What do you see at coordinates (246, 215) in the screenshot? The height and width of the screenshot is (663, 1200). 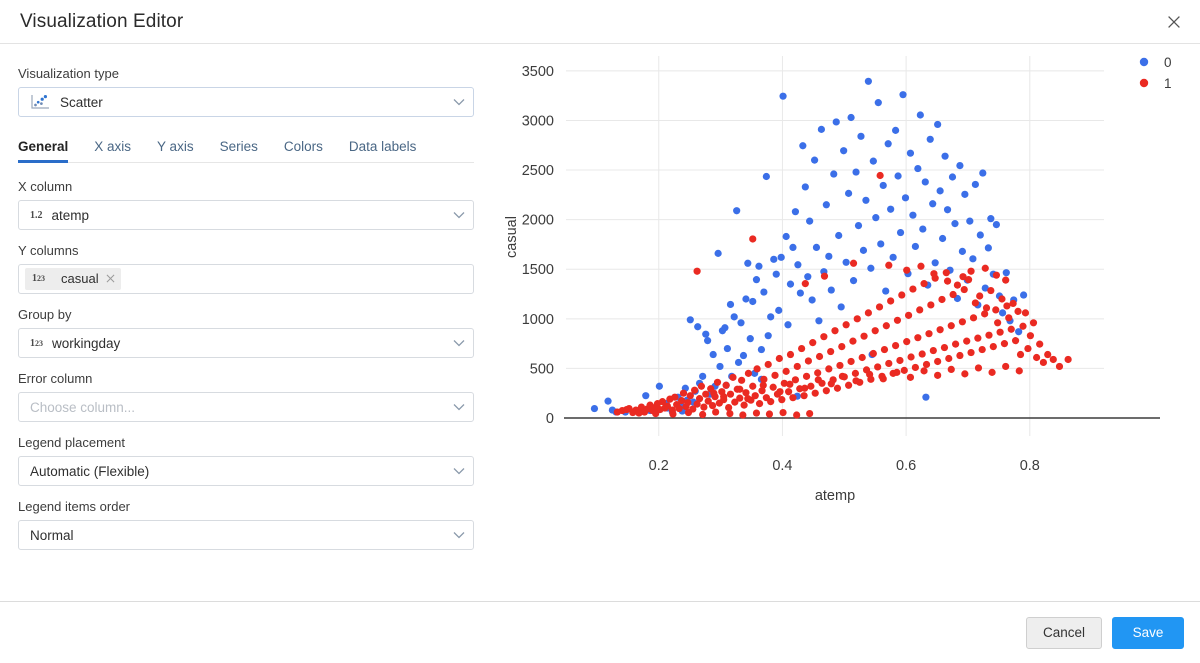 I see `x-column-select: 1.2 atemp` at bounding box center [246, 215].